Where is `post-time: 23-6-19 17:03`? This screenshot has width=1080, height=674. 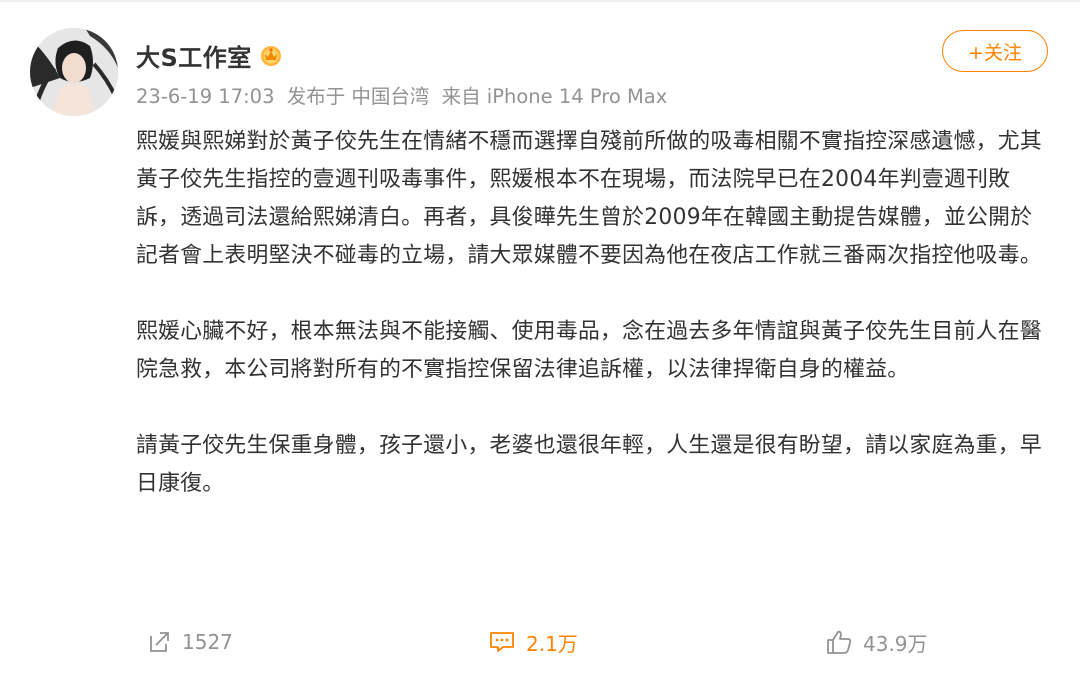
post-time: 23-6-19 17:03 is located at coordinates (205, 96).